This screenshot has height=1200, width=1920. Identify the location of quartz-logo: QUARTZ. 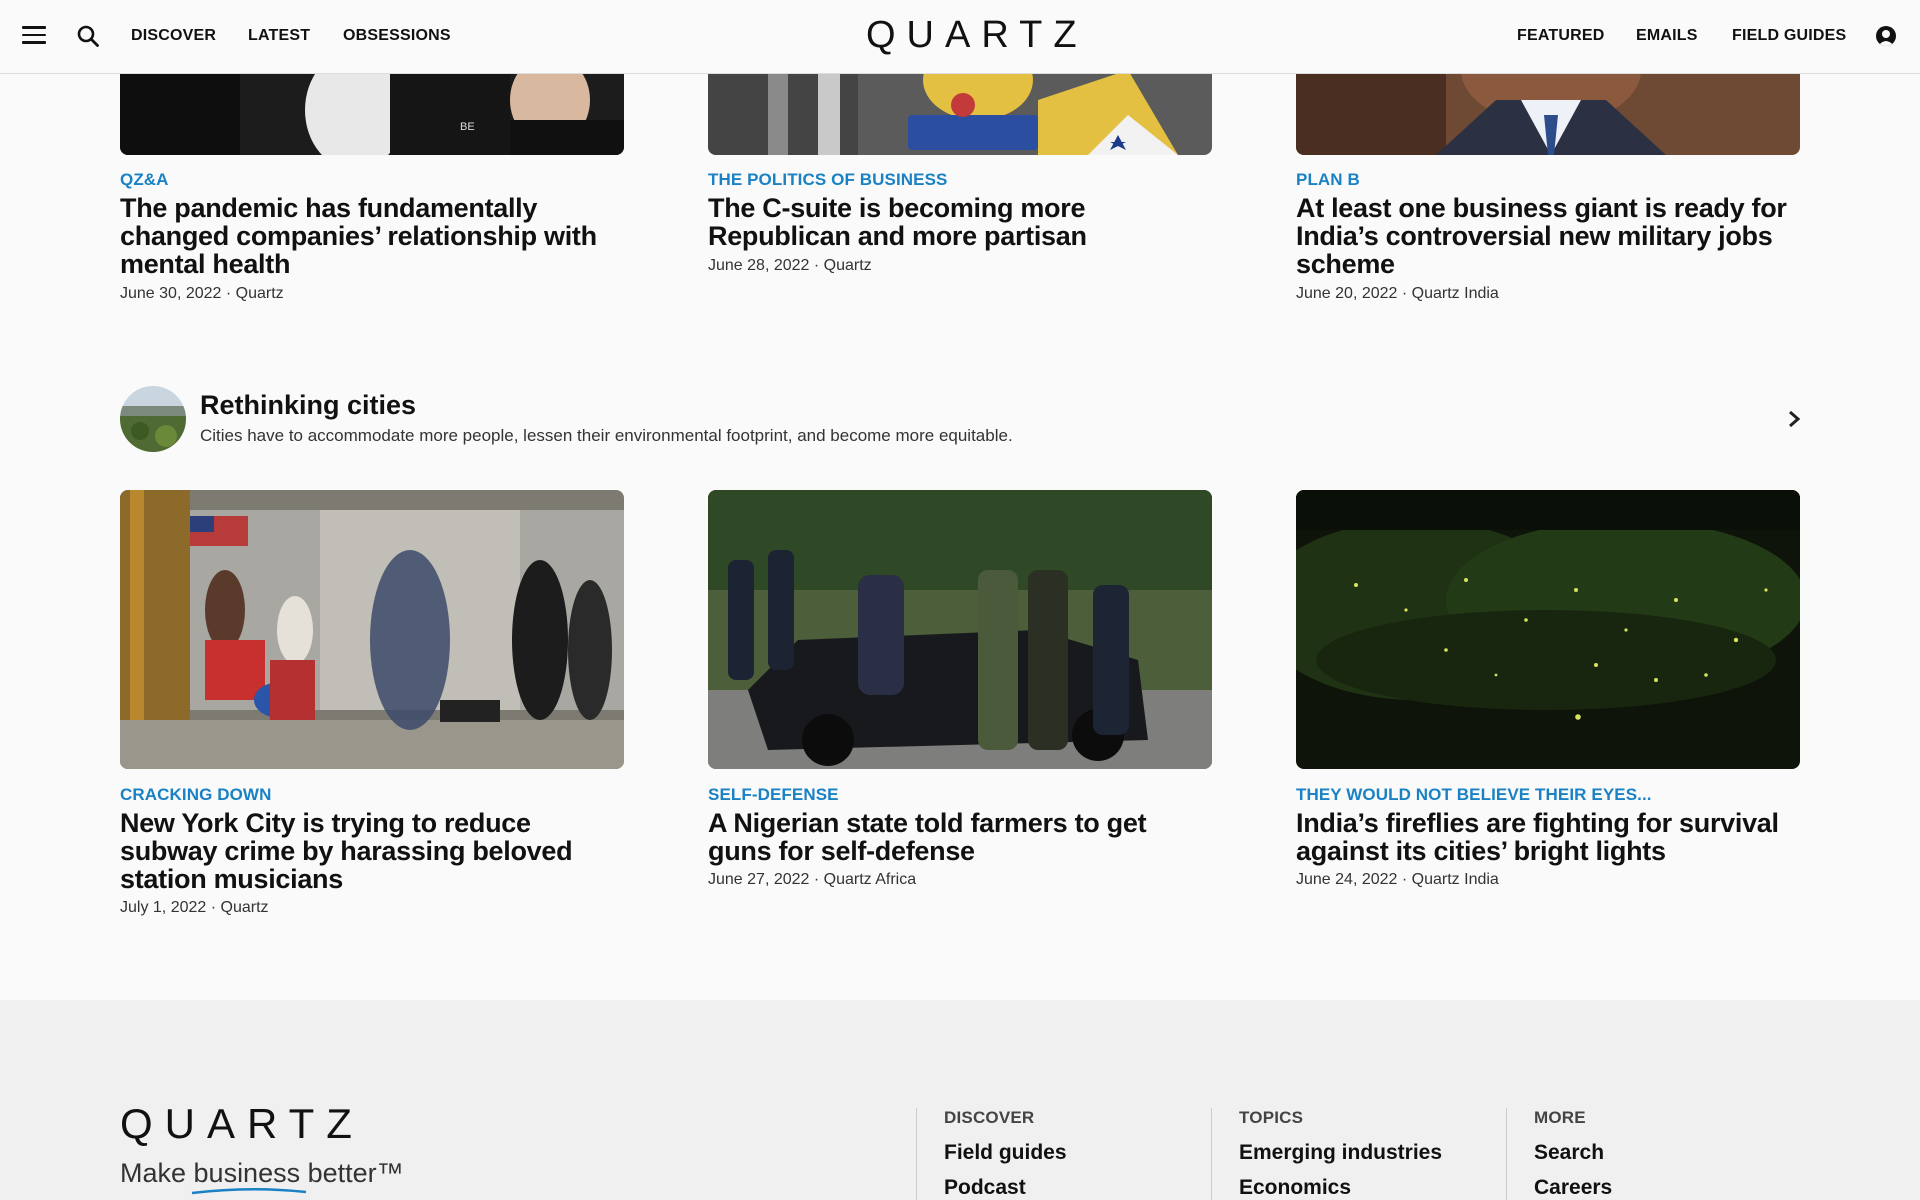
(977, 35).